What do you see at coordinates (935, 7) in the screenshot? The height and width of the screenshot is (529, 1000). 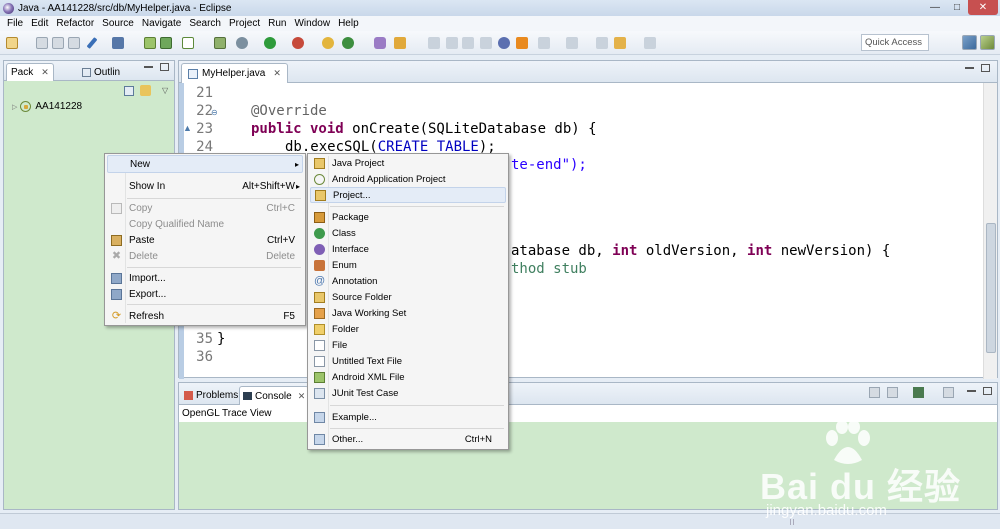 I see `minimize-button: —` at bounding box center [935, 7].